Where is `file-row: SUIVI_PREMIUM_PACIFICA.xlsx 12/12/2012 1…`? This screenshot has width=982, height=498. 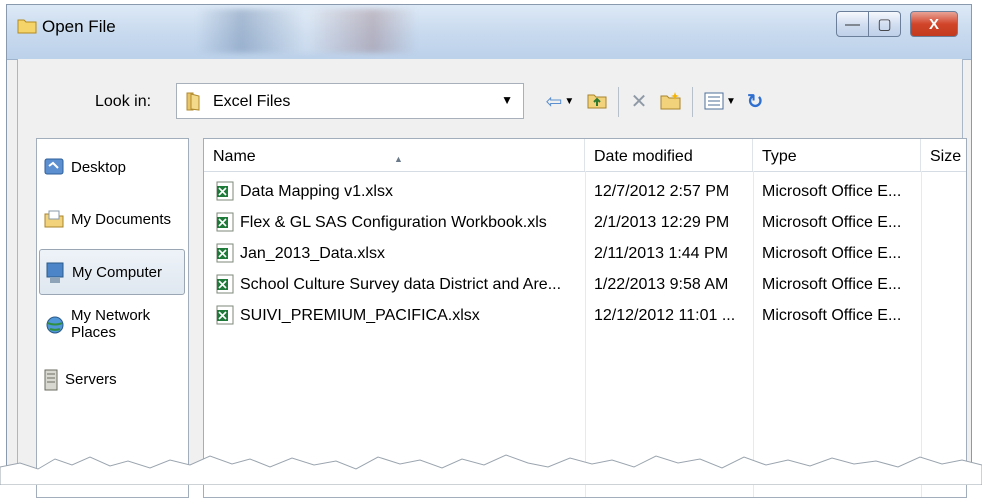 file-row: SUIVI_PREMIUM_PACIFICA.xlsx 12/12/2012 1… is located at coordinates (585, 316).